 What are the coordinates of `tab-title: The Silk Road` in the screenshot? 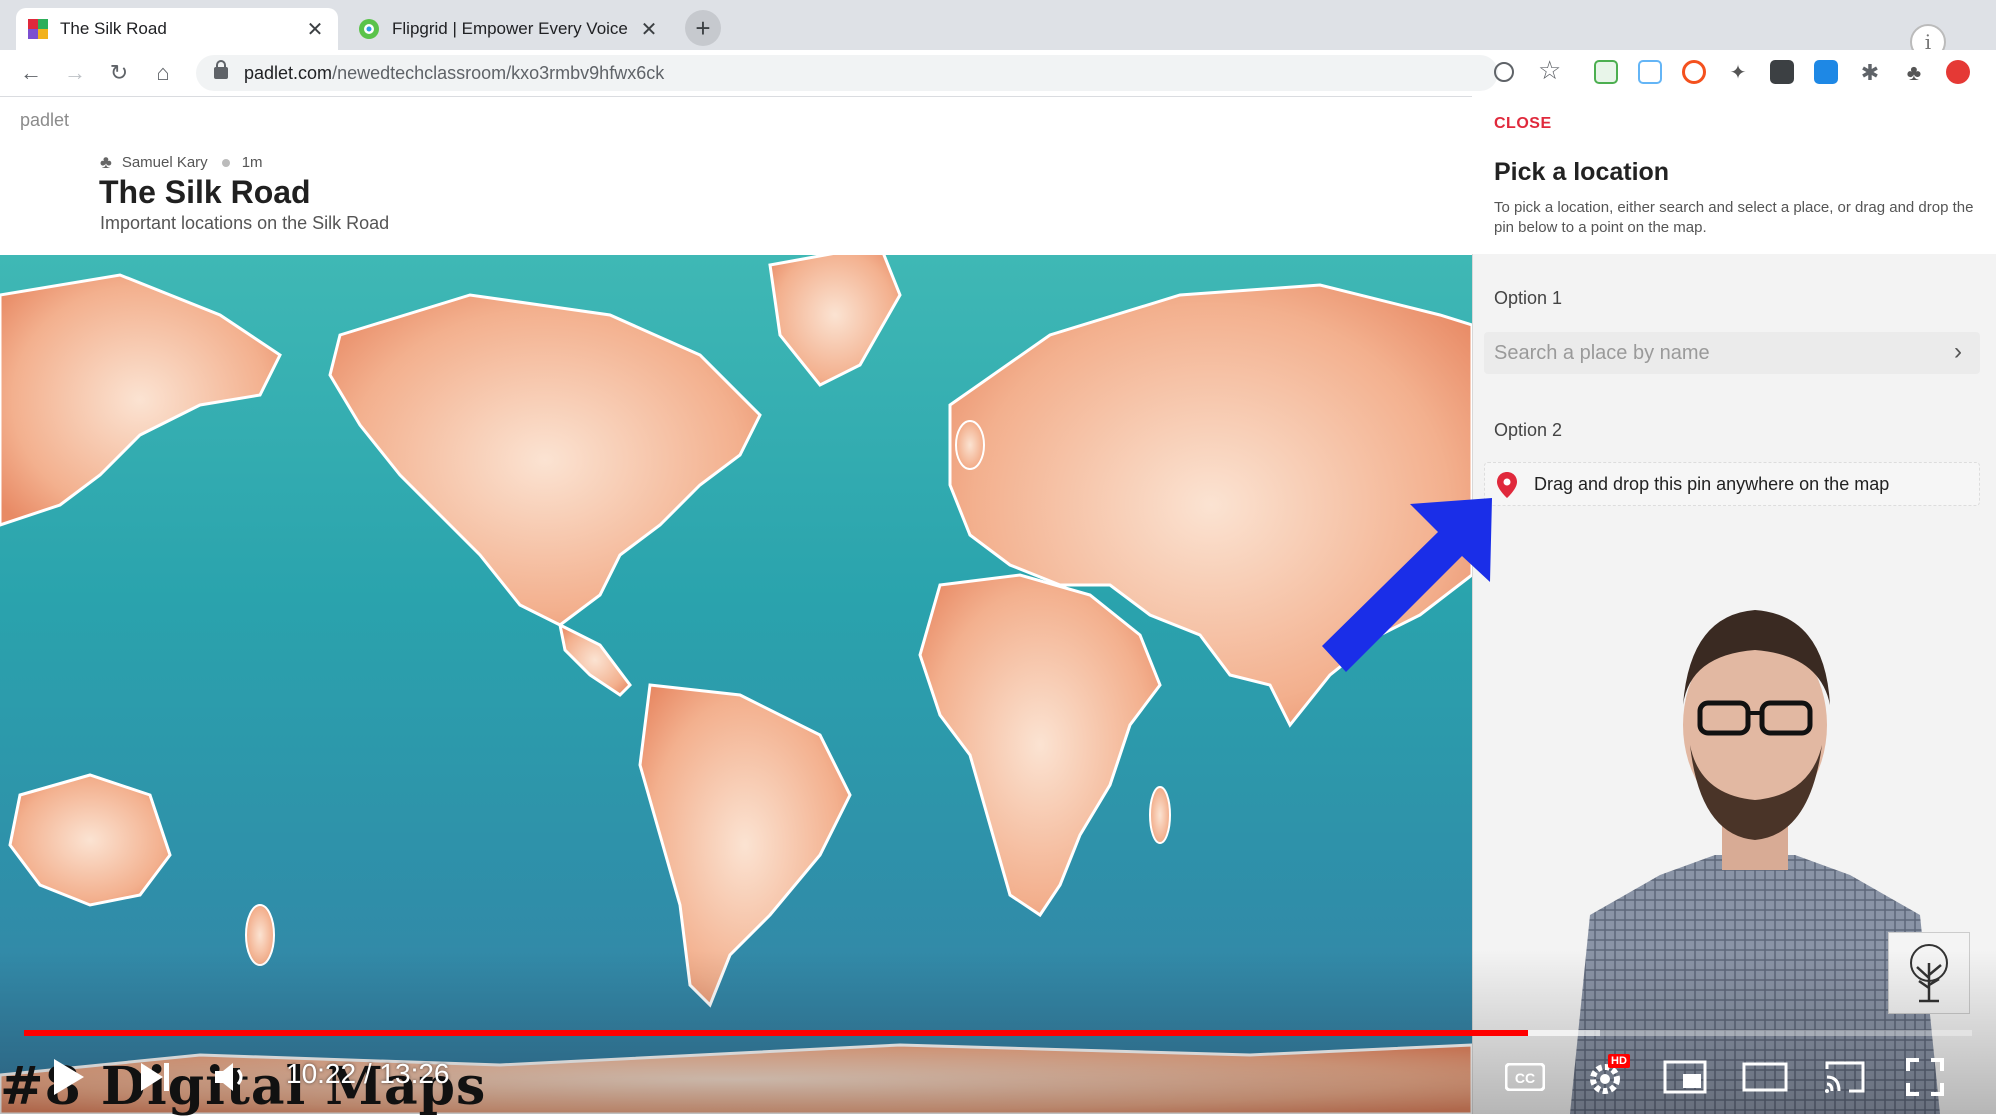 It's located at (113, 28).